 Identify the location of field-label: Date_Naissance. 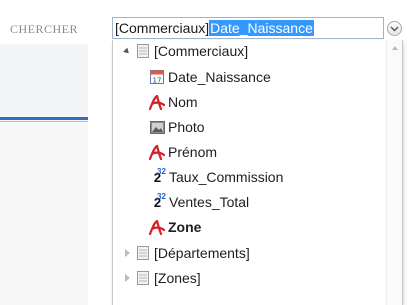
(219, 77).